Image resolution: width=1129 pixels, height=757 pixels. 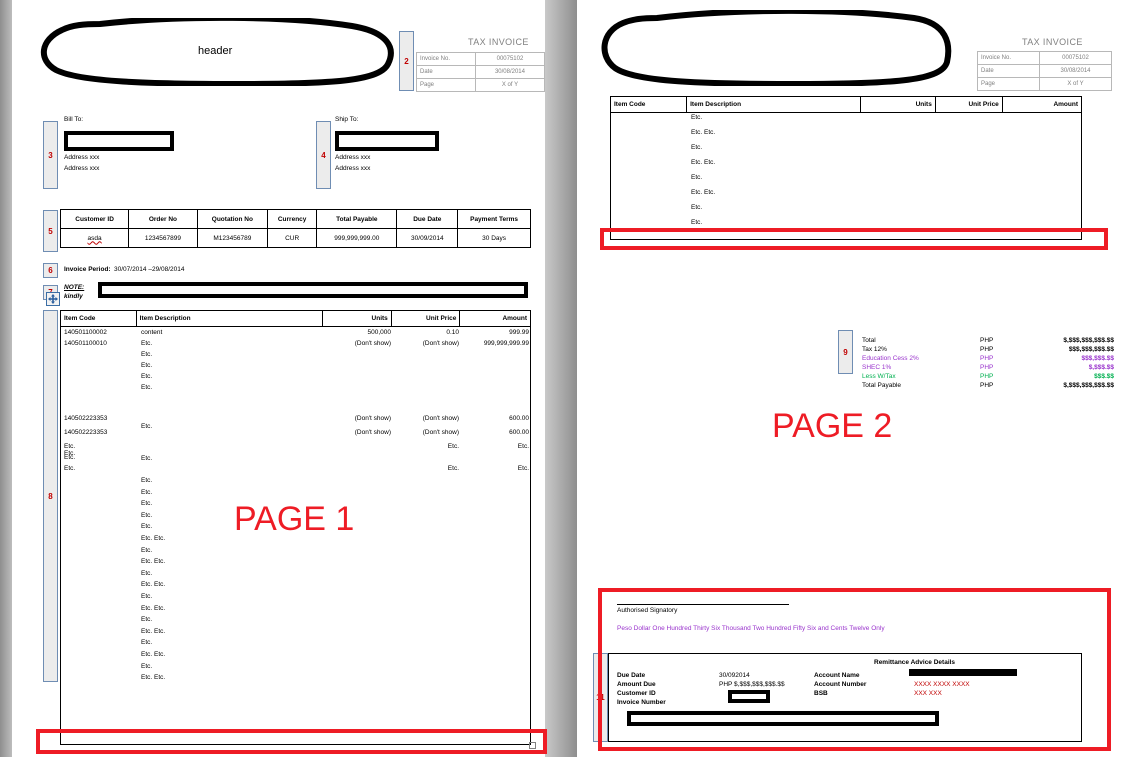 I want to click on callout-marker-2: 2, so click(x=406, y=61).